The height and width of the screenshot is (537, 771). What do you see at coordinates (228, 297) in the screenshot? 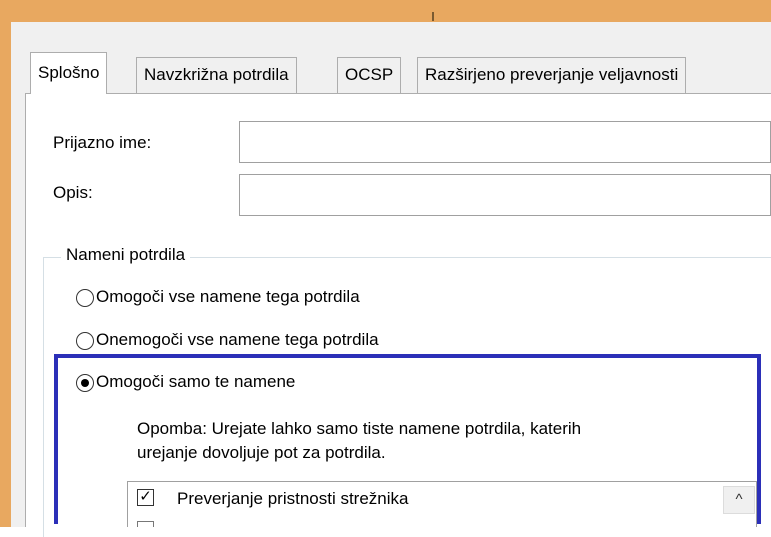
I see `enable-all-purposes-label: Omogoči vse namene tega potrdila` at bounding box center [228, 297].